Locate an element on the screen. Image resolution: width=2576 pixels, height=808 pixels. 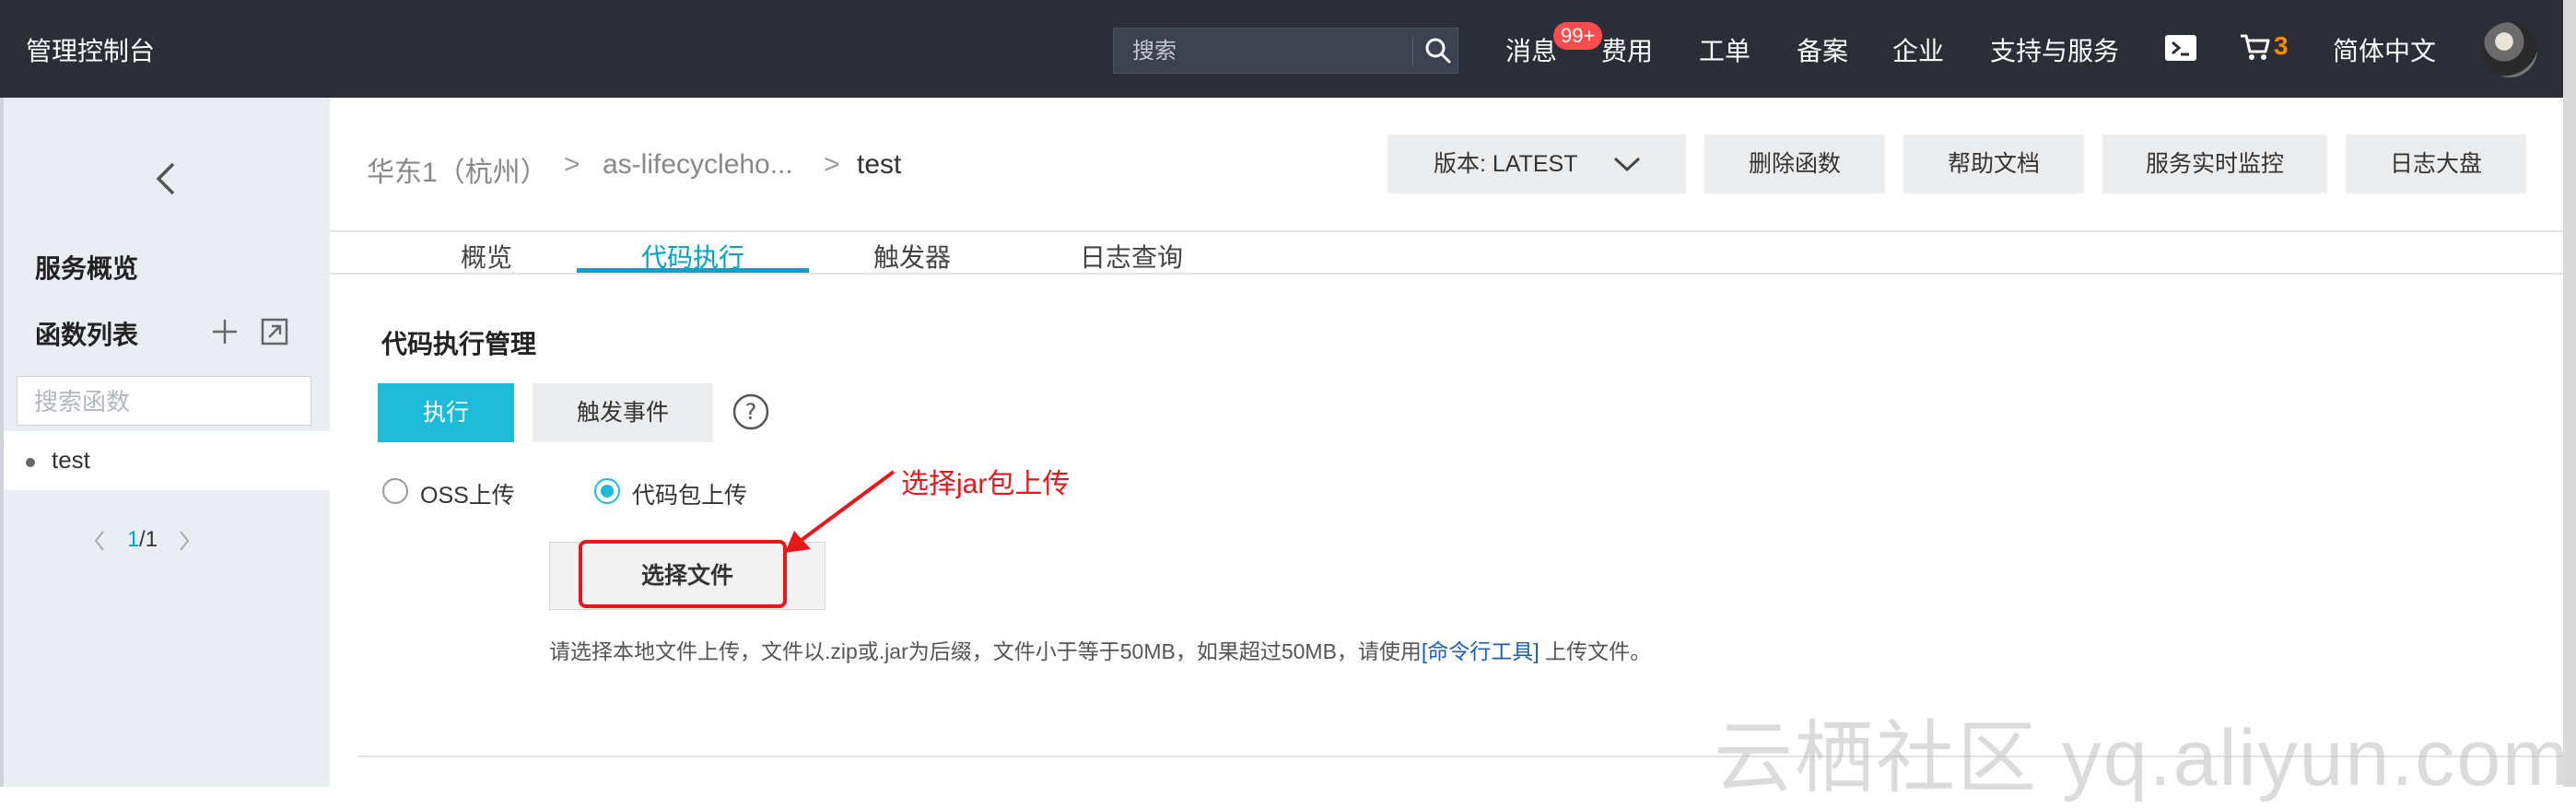
execute-button: 执行 is located at coordinates (446, 412).